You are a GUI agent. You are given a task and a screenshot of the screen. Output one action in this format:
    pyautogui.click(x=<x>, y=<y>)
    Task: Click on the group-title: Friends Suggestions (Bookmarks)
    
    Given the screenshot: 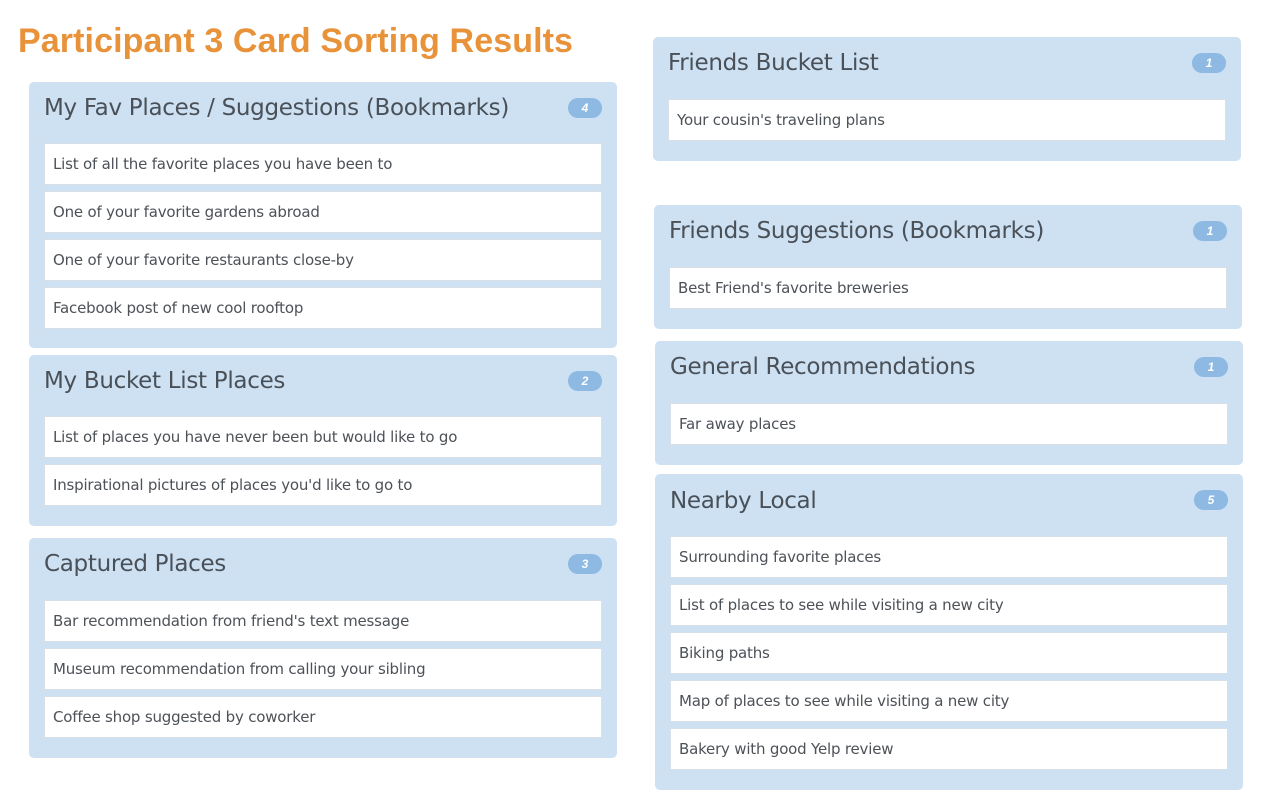 What is the action you would take?
    pyautogui.click(x=857, y=231)
    